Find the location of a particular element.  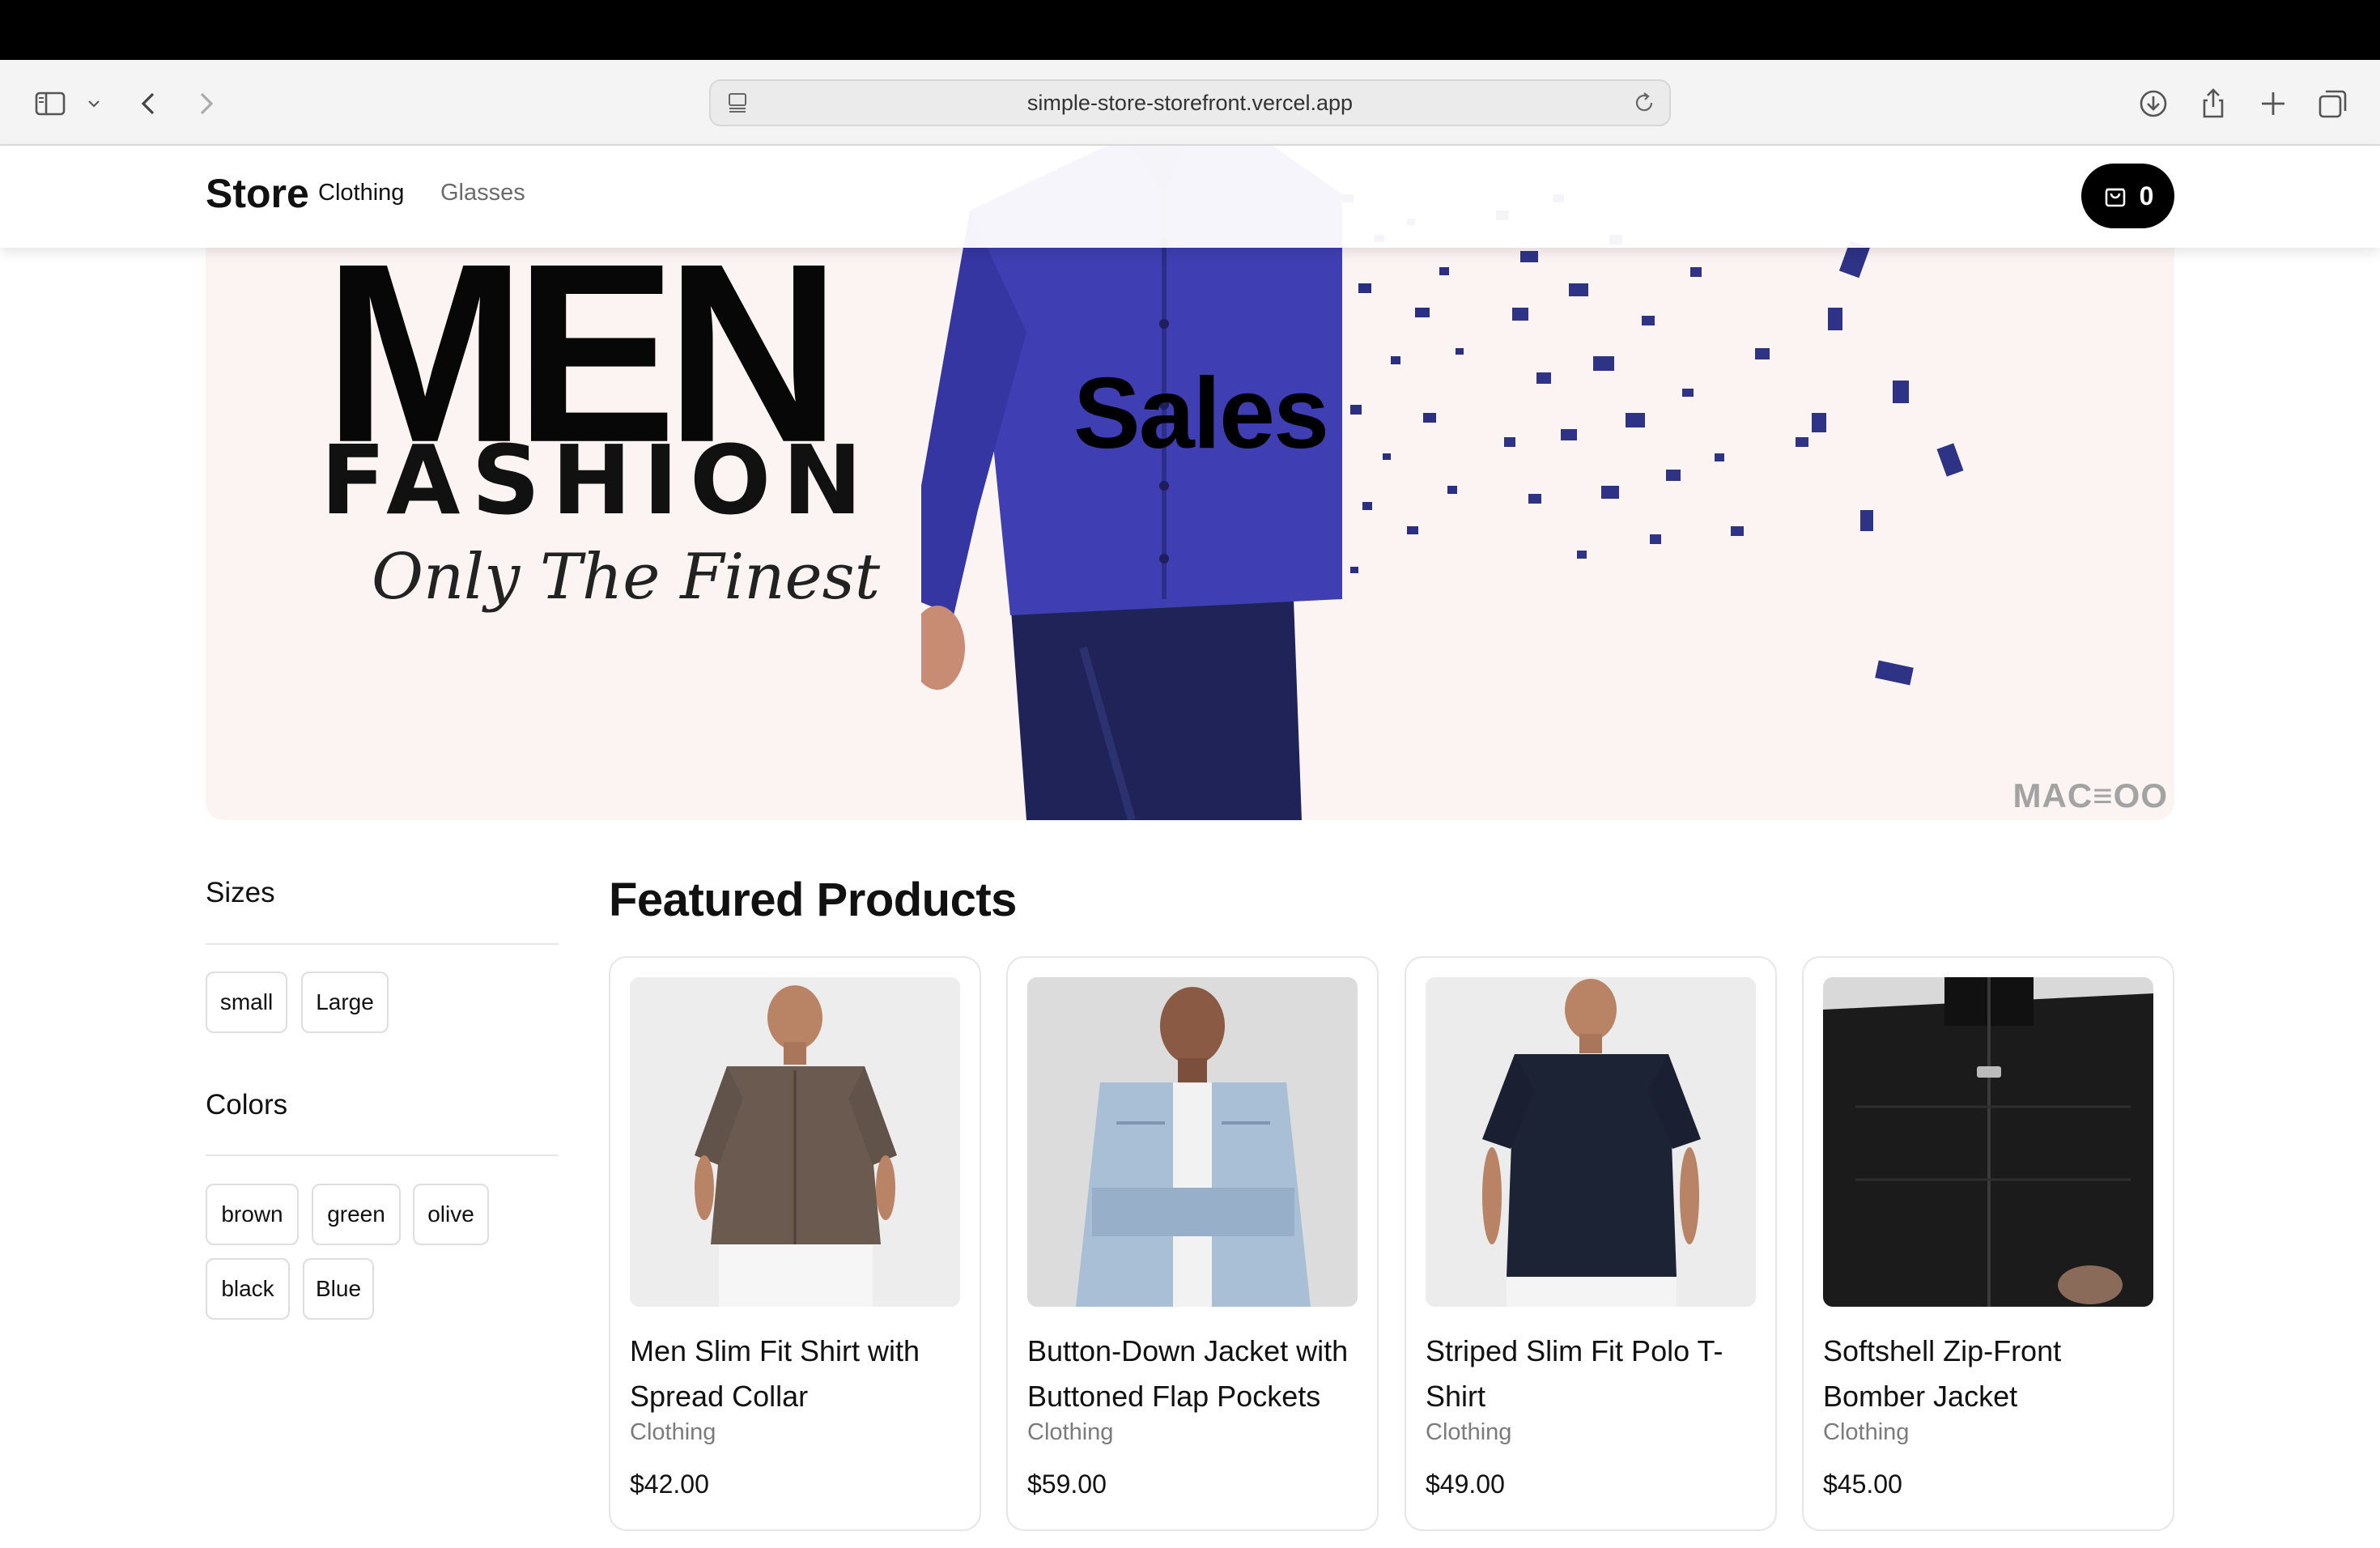

url-text: simple-store-storefront.vercel.app is located at coordinates (1190, 103).